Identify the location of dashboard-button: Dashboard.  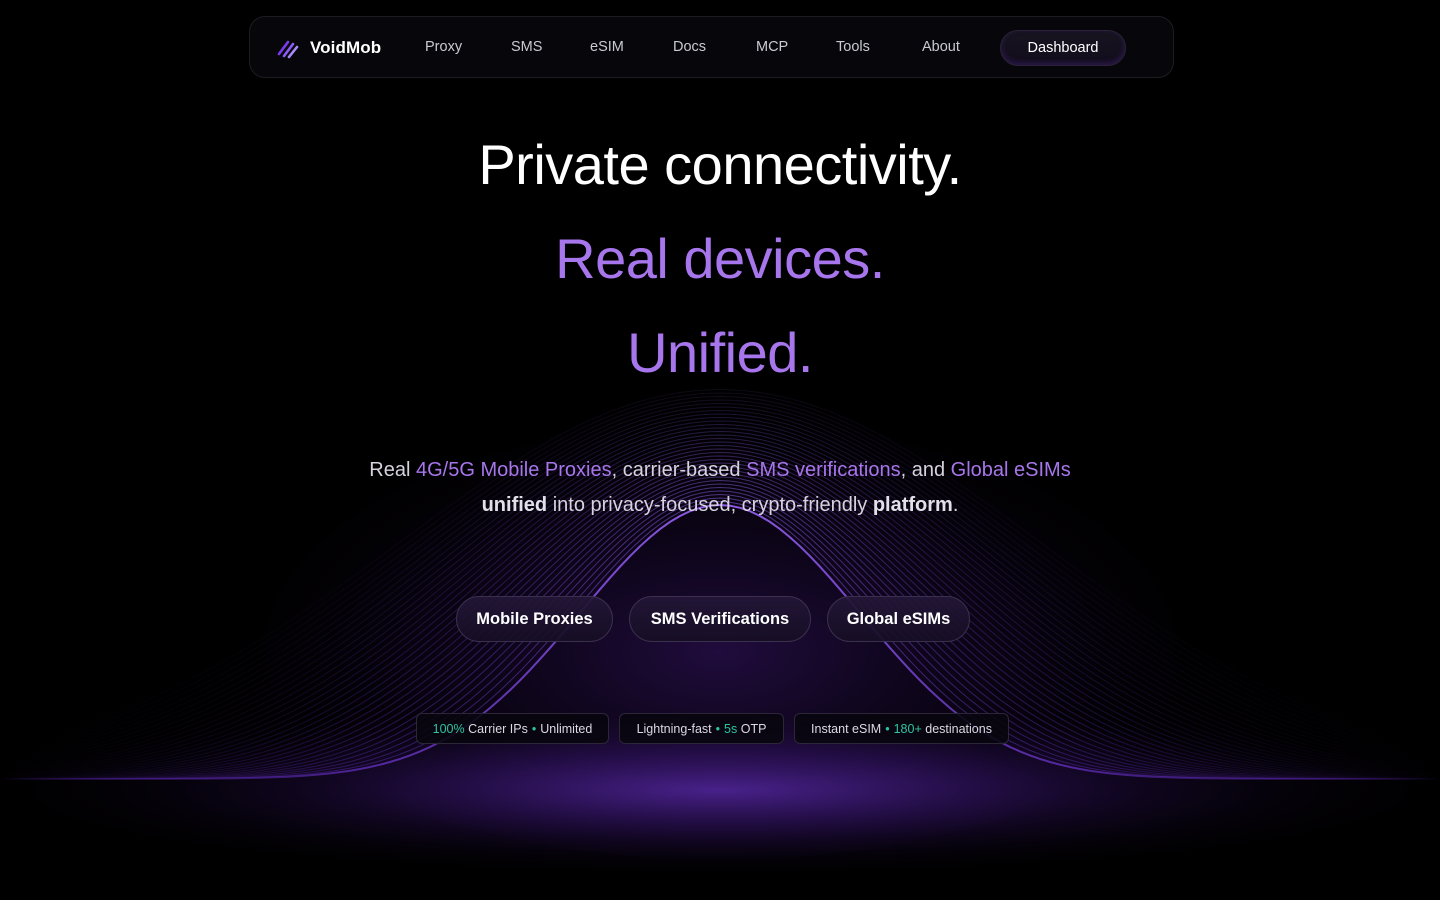
(1063, 48).